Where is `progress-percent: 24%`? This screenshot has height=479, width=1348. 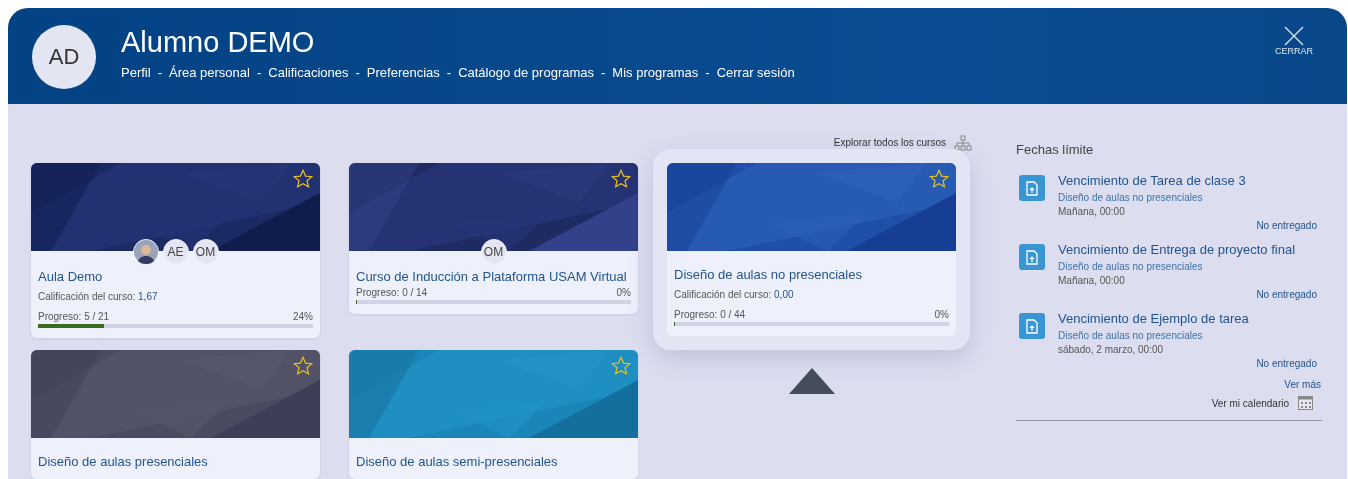 progress-percent: 24% is located at coordinates (303, 316).